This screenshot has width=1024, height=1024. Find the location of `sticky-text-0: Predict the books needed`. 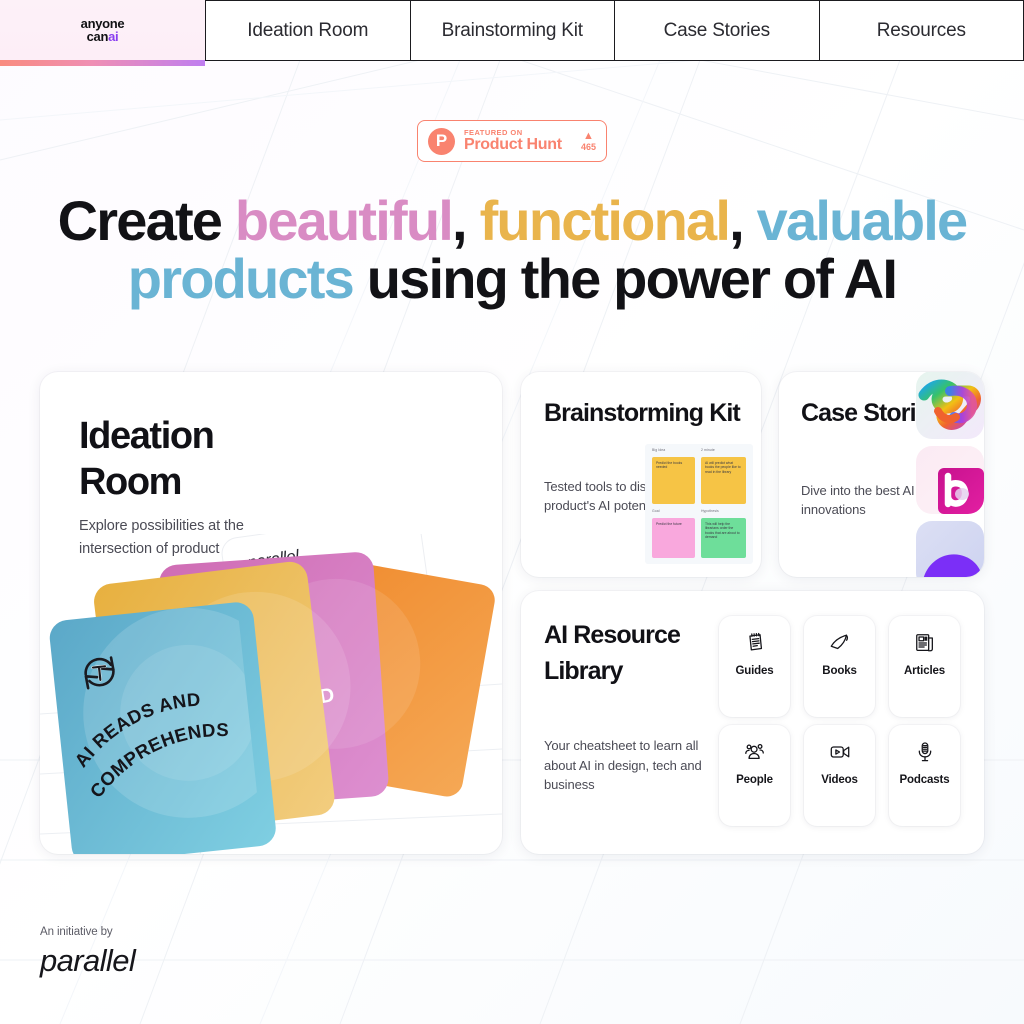

sticky-text-0: Predict the books needed is located at coordinates (669, 465).